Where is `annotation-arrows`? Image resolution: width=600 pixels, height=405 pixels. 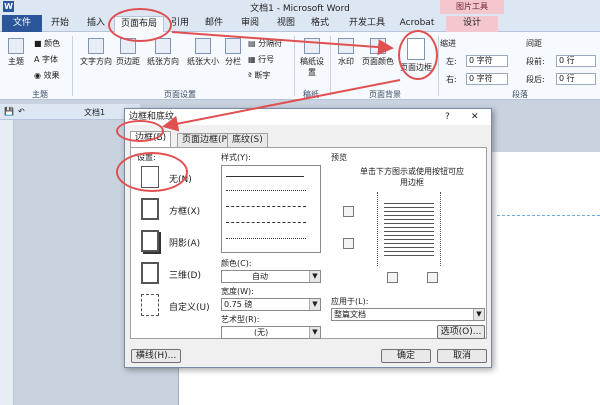
annotation-arrows is located at coordinates (281, 81).